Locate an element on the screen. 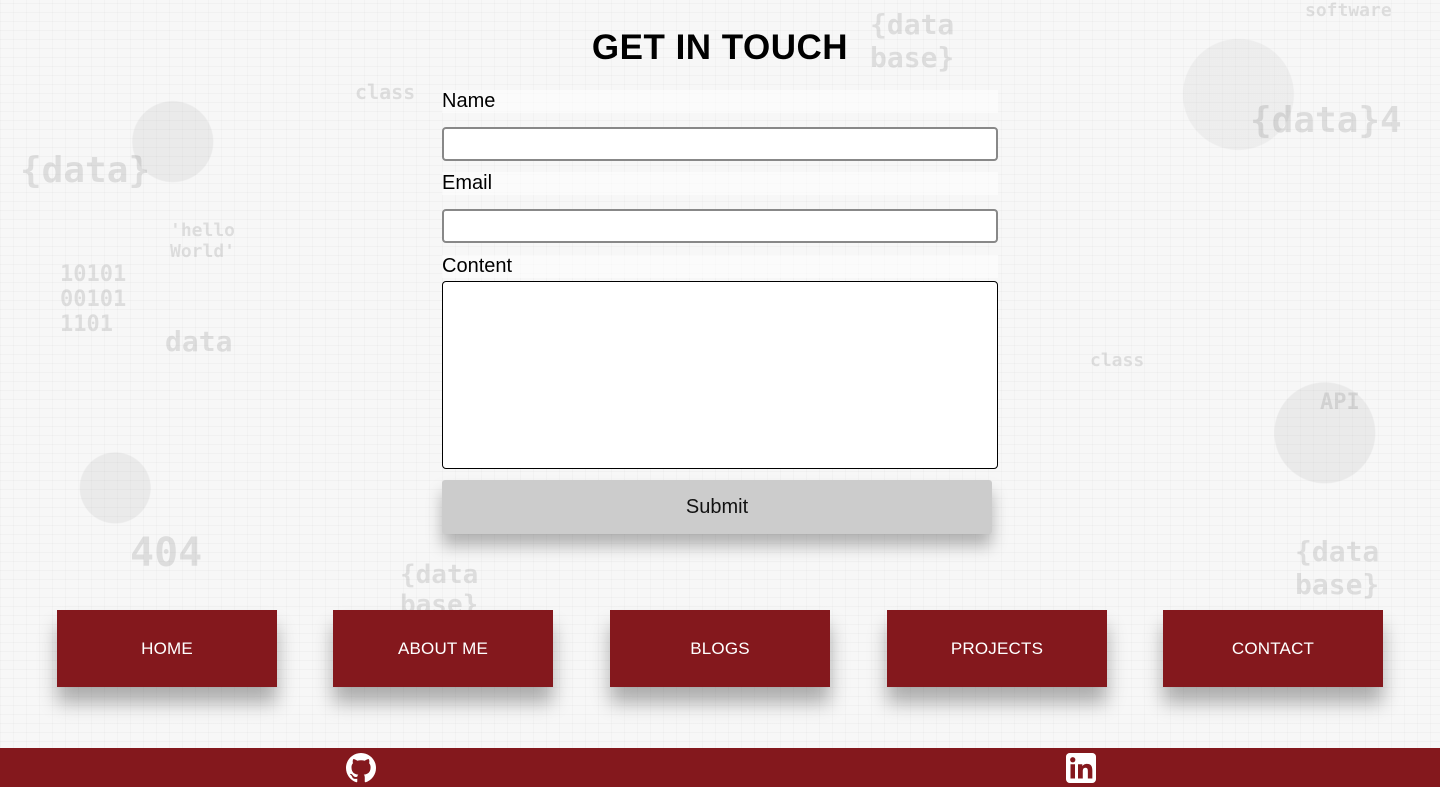  submit-button: Submit is located at coordinates (717, 507).